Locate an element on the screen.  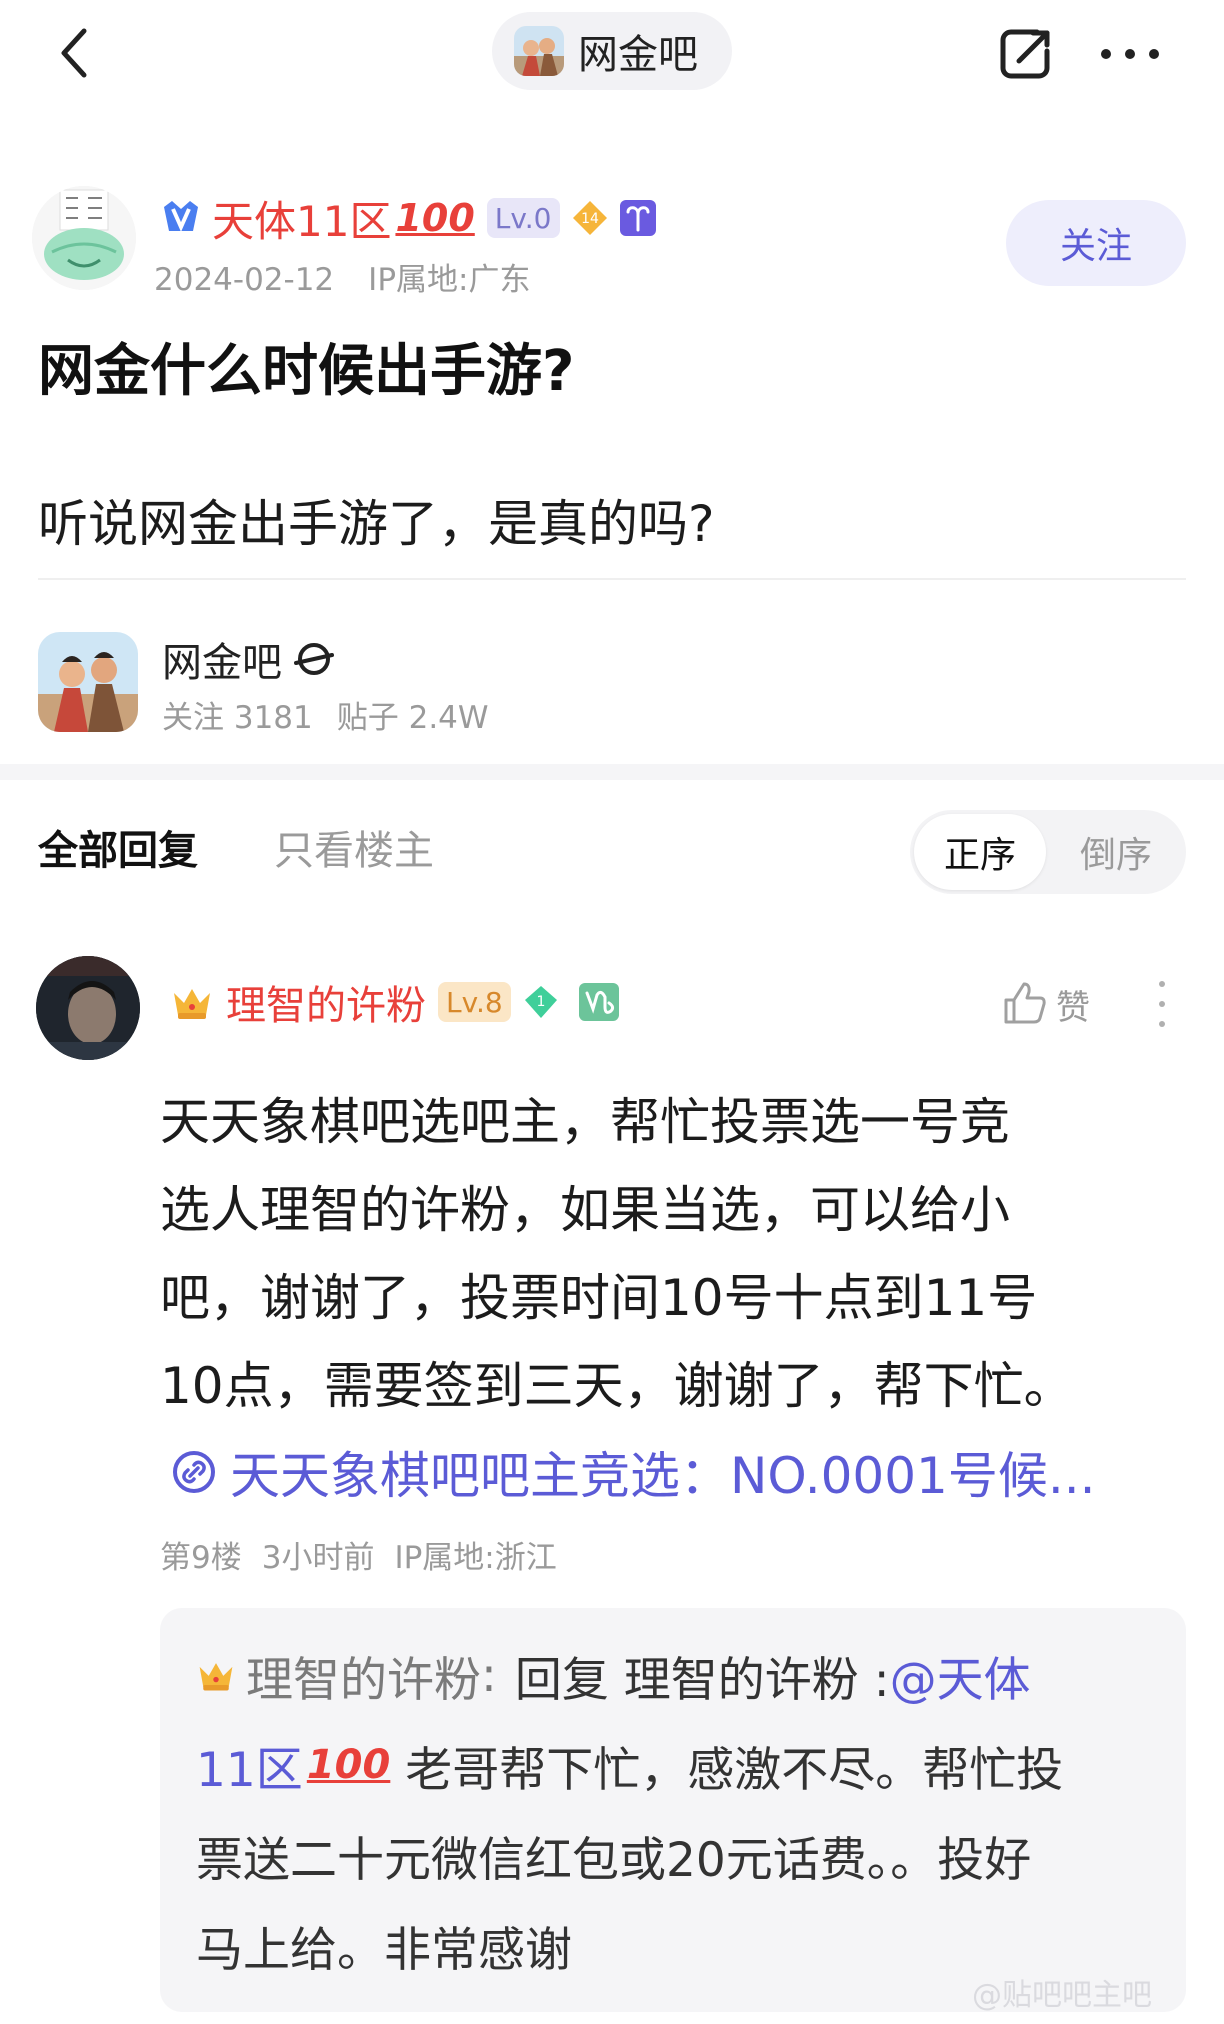
reply-ip-location: IP属地:浙江 is located at coordinates (475, 1558).